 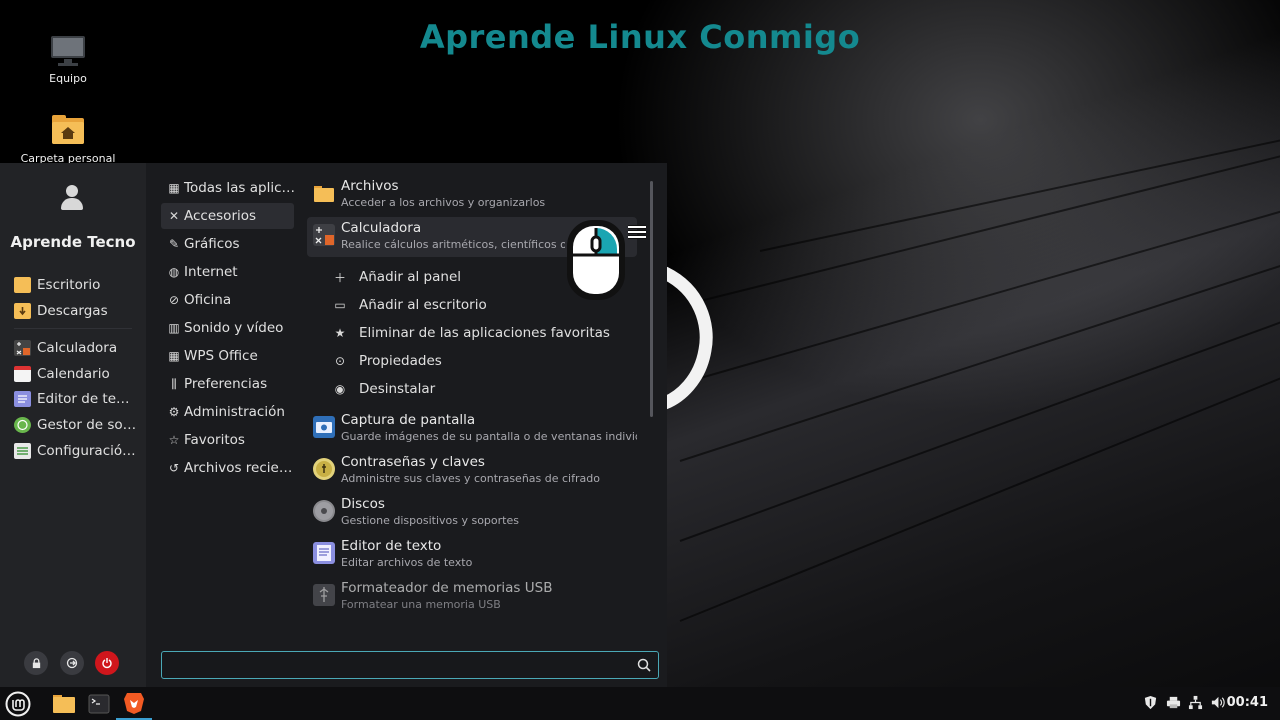 I want to click on lock-screen-button, so click(x=36, y=663).